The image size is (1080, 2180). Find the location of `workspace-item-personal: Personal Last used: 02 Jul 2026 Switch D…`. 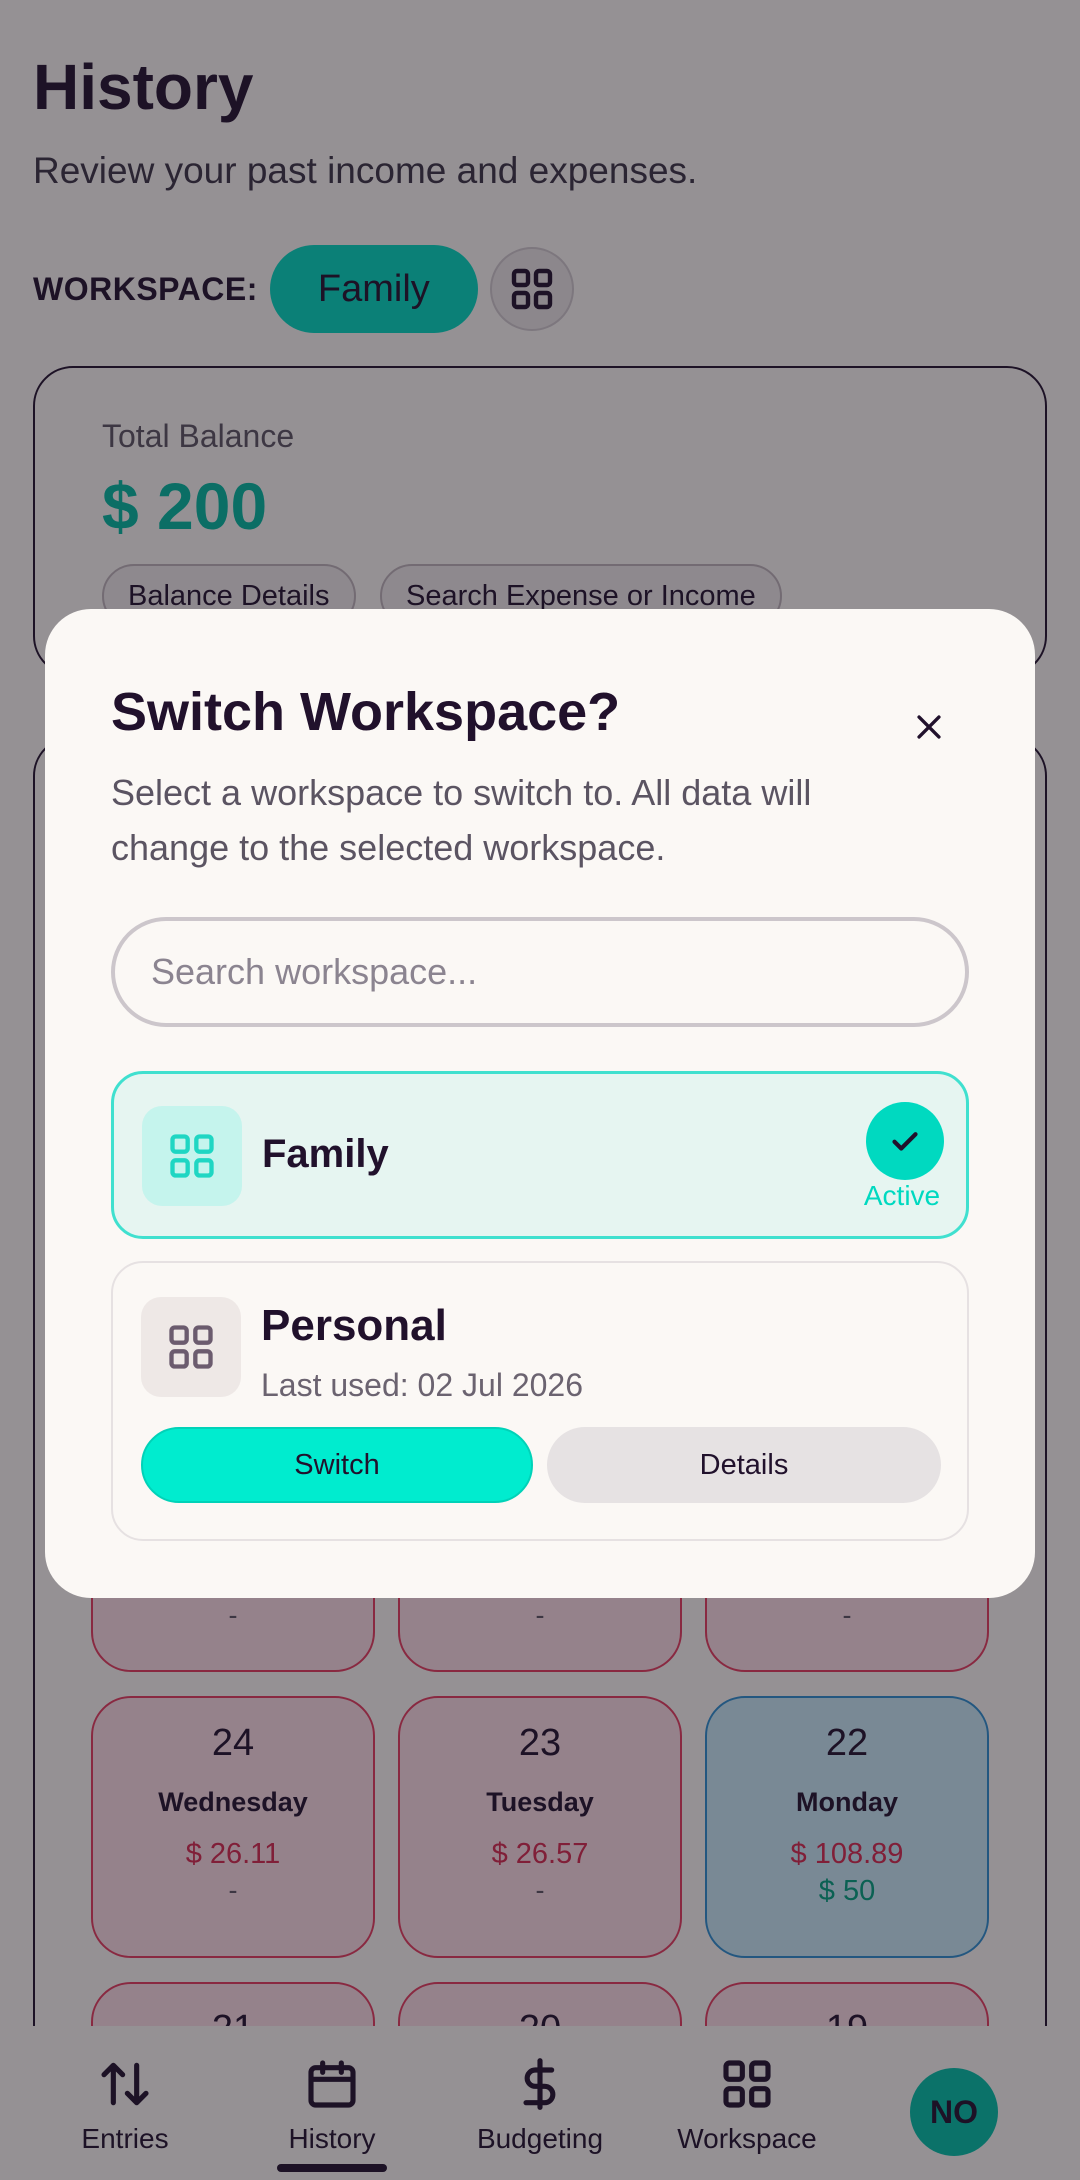

workspace-item-personal: Personal Last used: 02 Jul 2026 Switch D… is located at coordinates (540, 1401).